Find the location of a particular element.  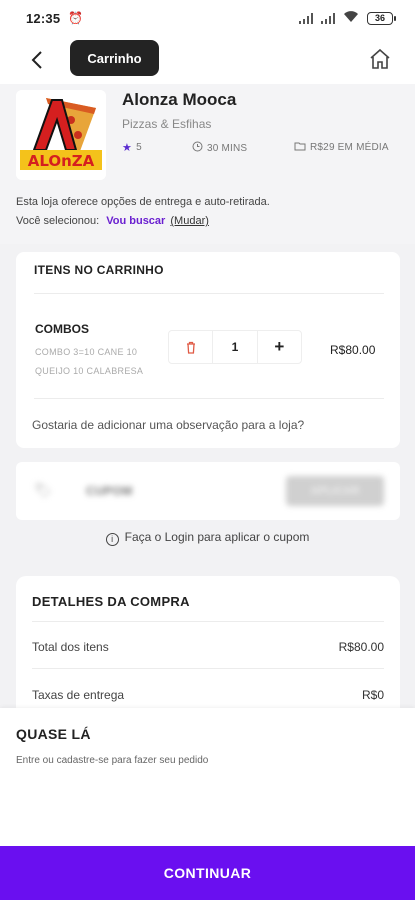

wifi-icon is located at coordinates (351, 18).